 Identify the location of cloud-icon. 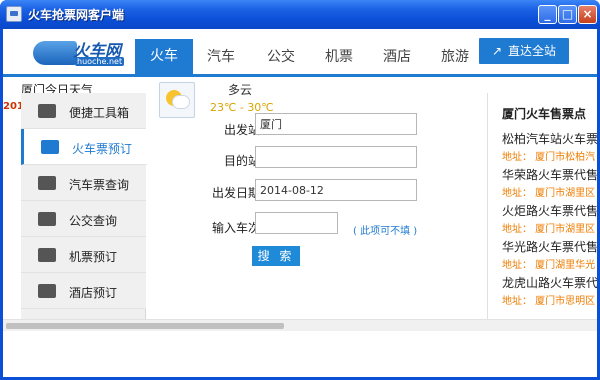
(181, 102).